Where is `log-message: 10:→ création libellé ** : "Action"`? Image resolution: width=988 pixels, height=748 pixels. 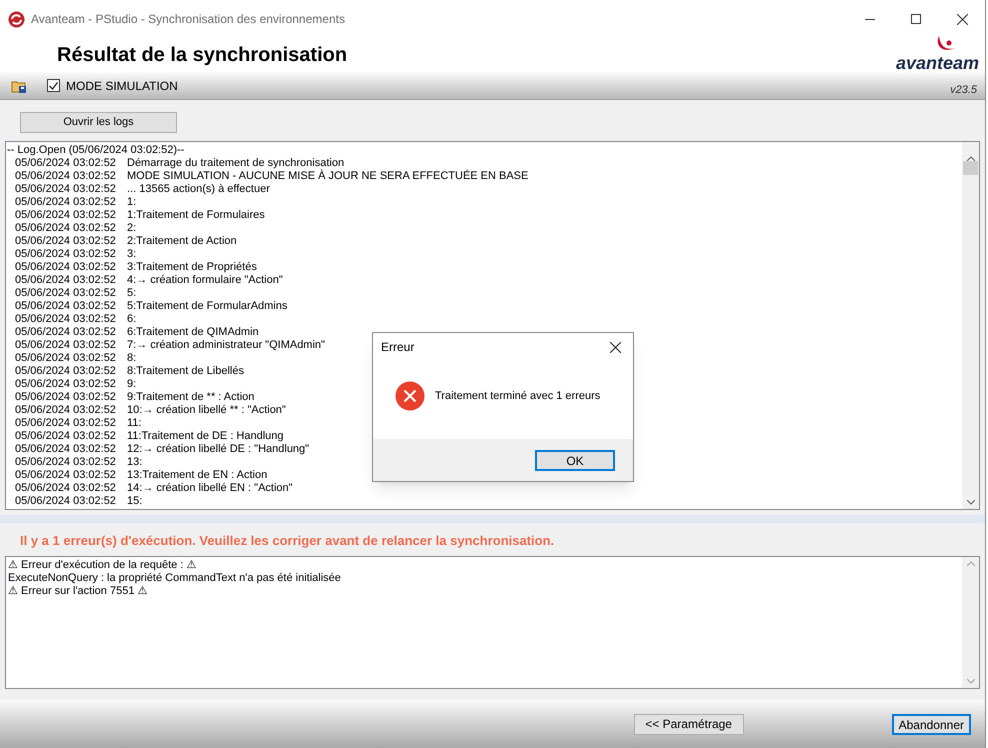
log-message: 10:→ création libellé ** : "Action" is located at coordinates (206, 410).